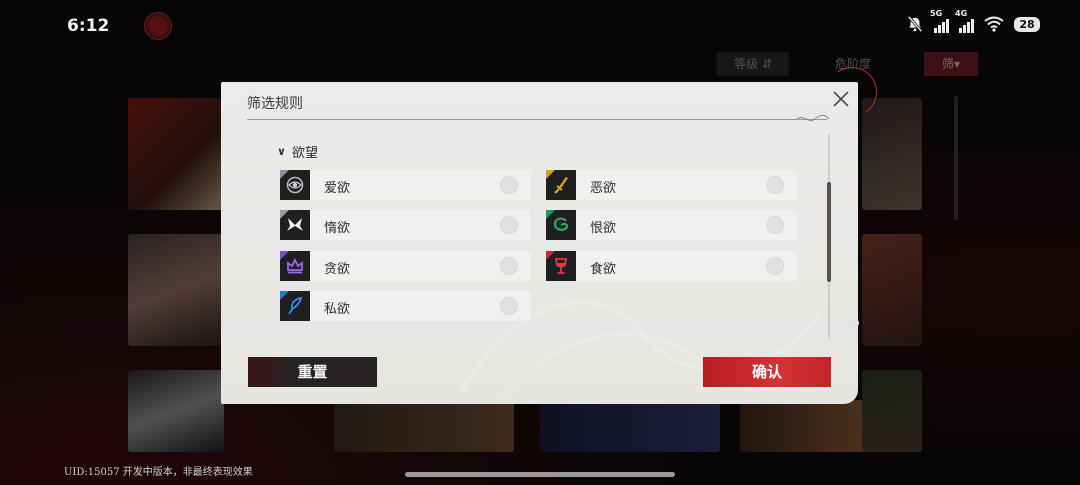 The height and width of the screenshot is (485, 1080). What do you see at coordinates (405, 185) in the screenshot?
I see `option-love-desire: 爱欲` at bounding box center [405, 185].